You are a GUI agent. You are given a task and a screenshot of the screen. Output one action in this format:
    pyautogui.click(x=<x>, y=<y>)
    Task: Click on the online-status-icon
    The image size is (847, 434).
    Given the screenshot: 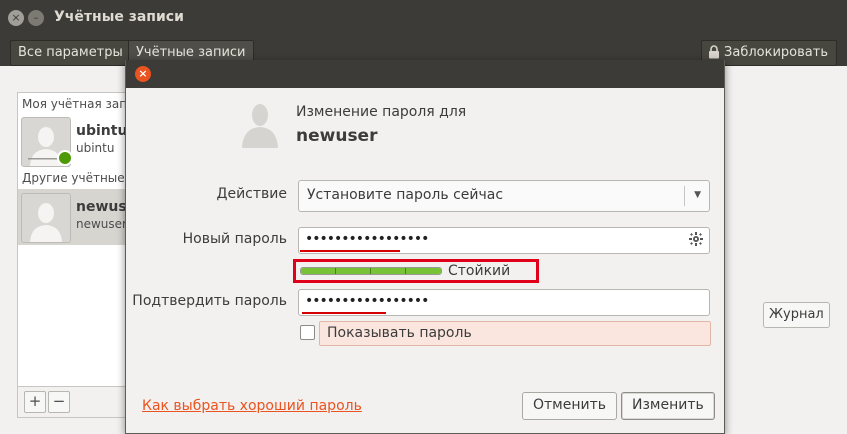 What is the action you would take?
    pyautogui.click(x=65, y=158)
    